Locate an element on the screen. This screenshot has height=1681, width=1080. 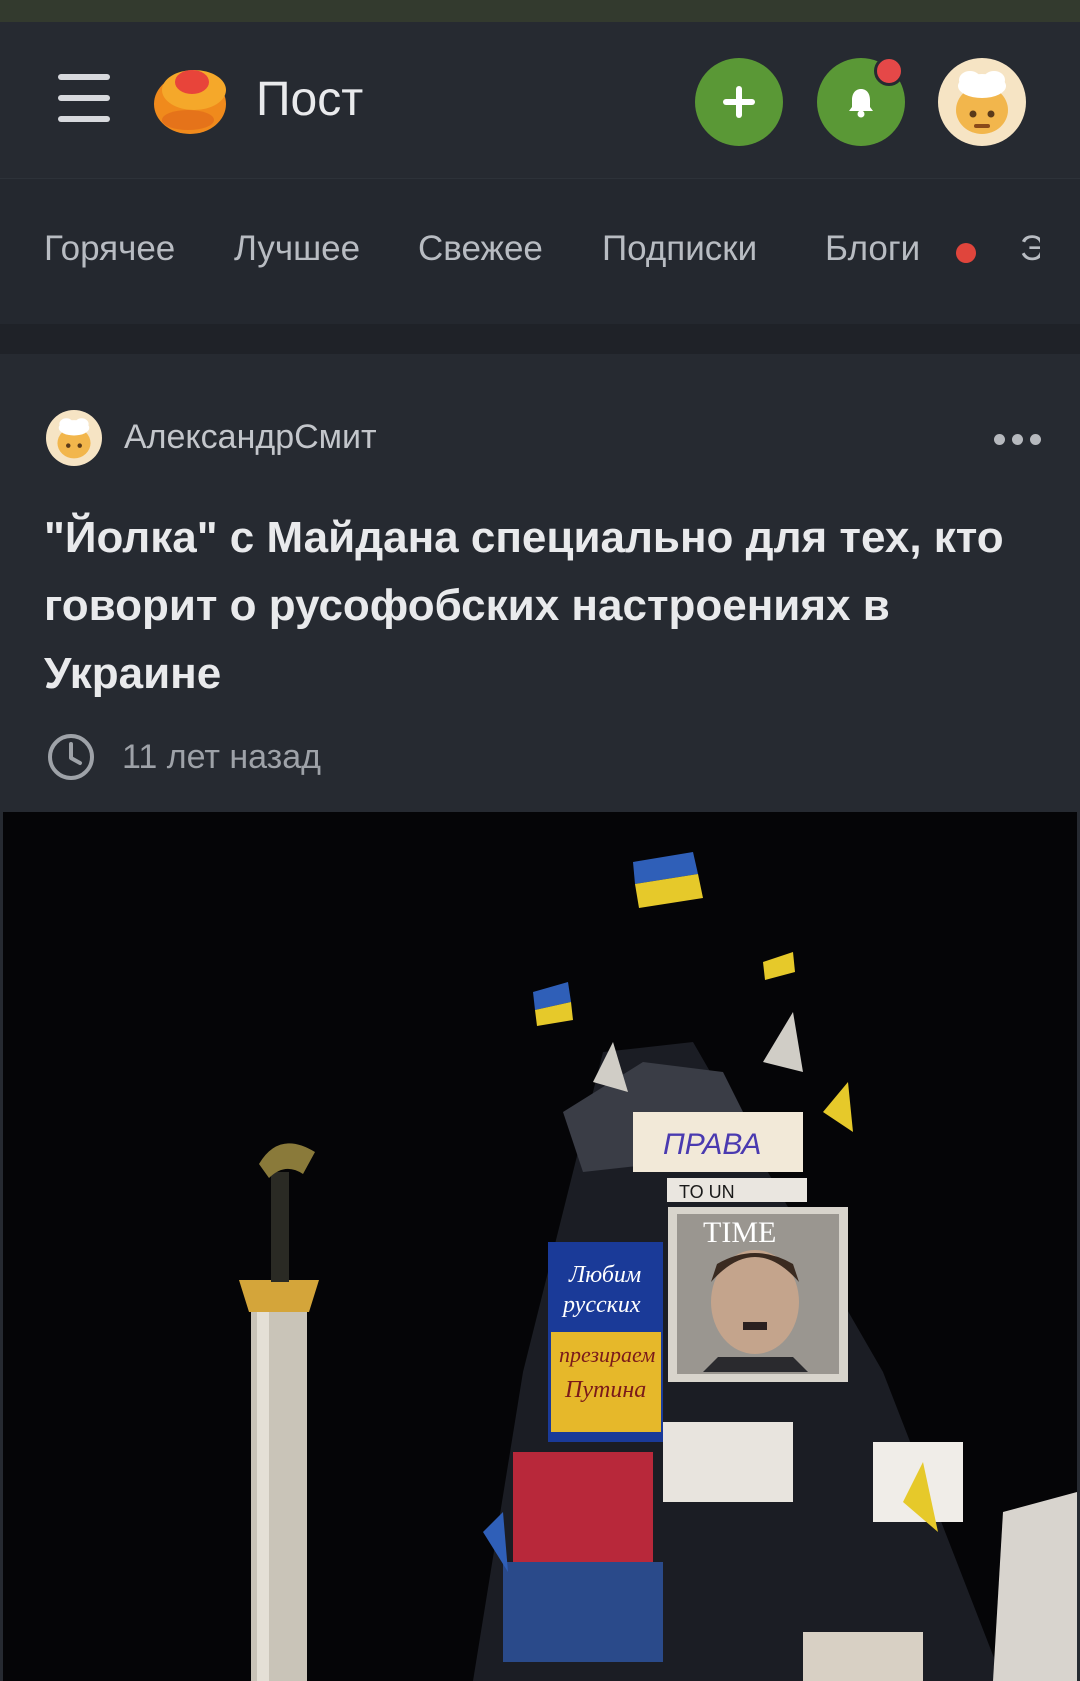
page-title: Пост is located at coordinates (310, 99).